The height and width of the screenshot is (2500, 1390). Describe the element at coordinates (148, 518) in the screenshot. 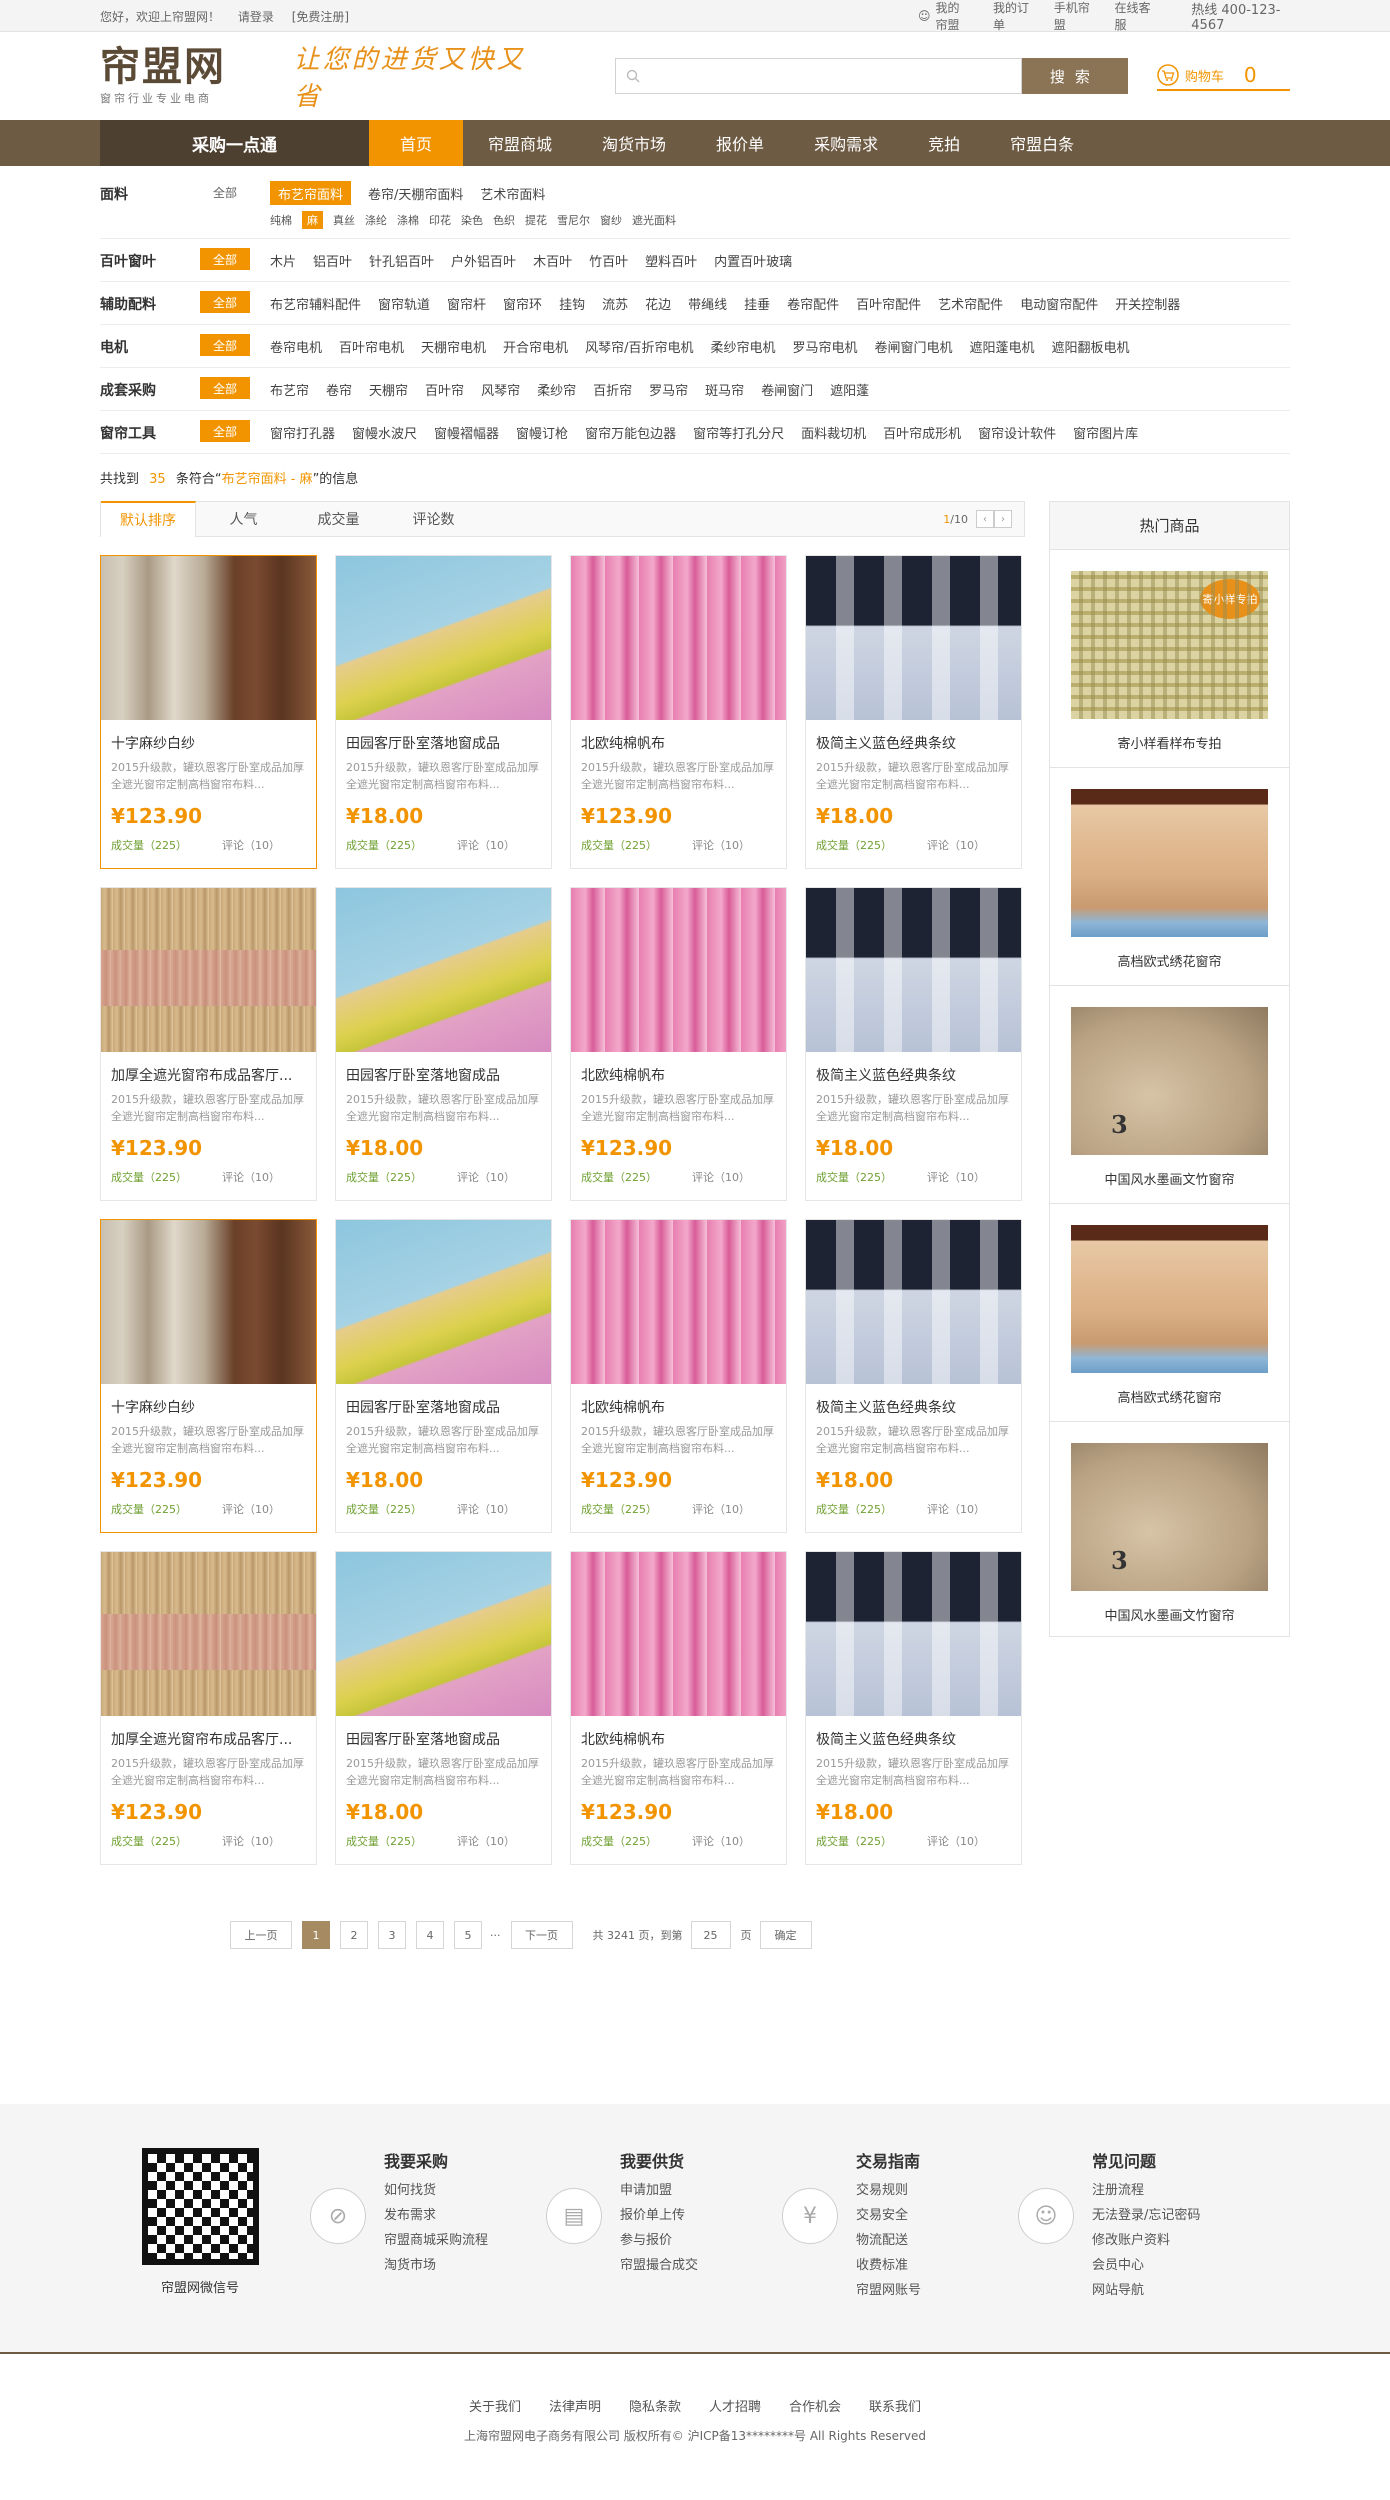

I see `sort-default: 默认排序` at that location.